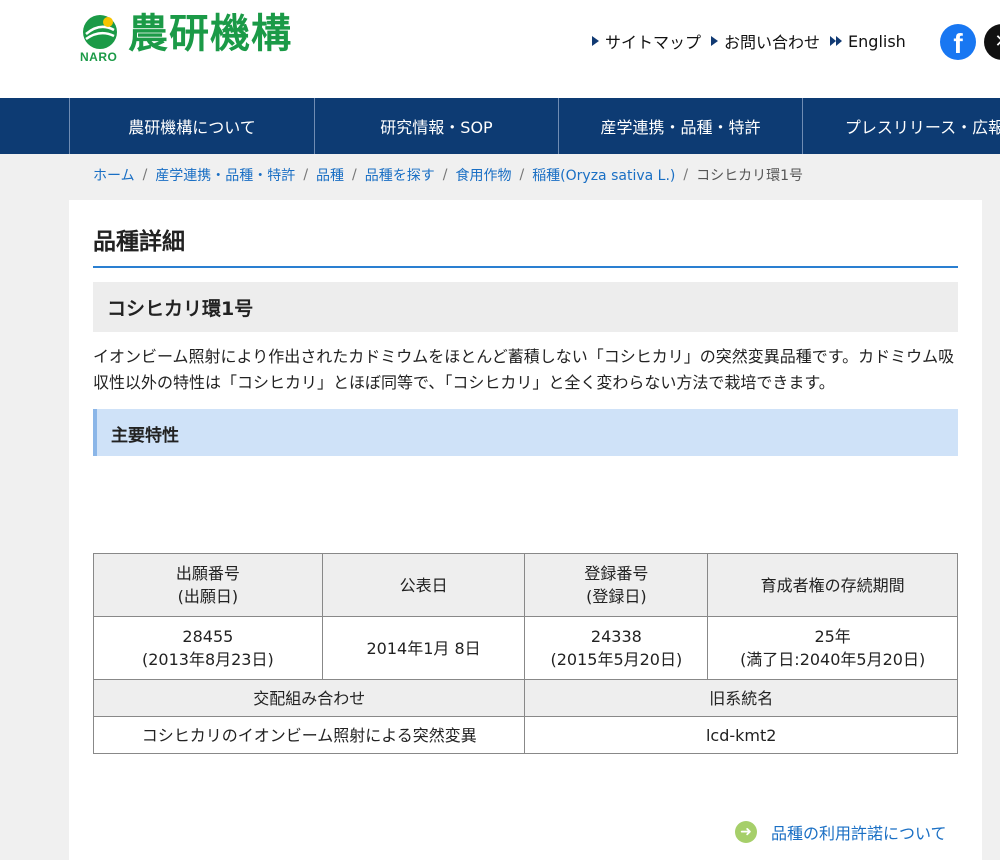  I want to click on header-line: 出願番号, so click(207, 573).